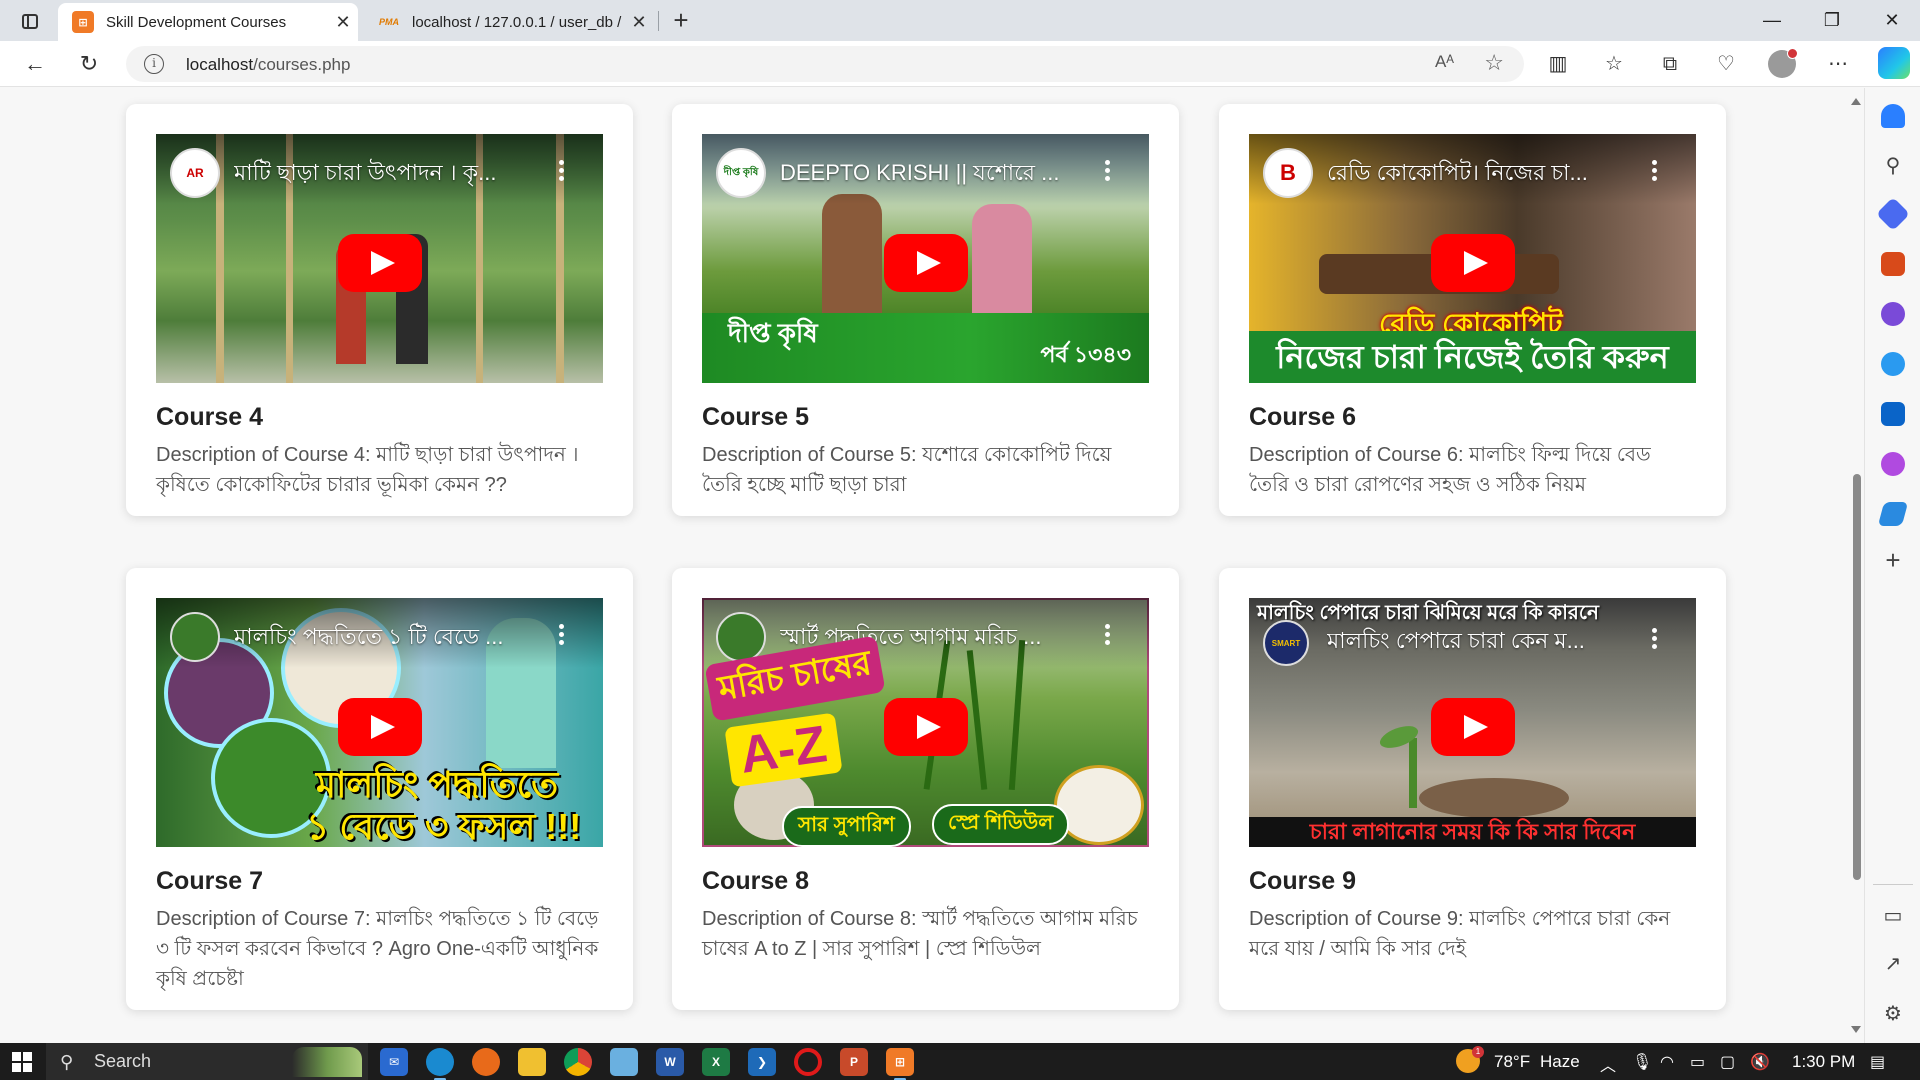  I want to click on maximize-button: ❐, so click(1832, 20).